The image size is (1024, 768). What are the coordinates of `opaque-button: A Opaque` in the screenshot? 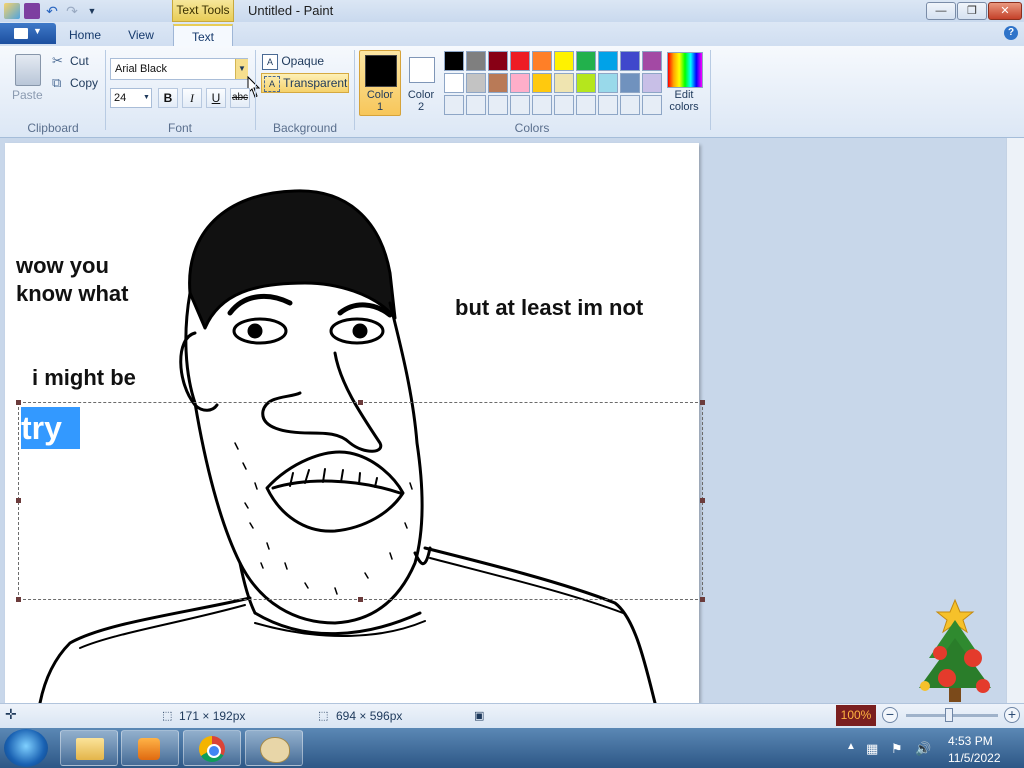 It's located at (305, 61).